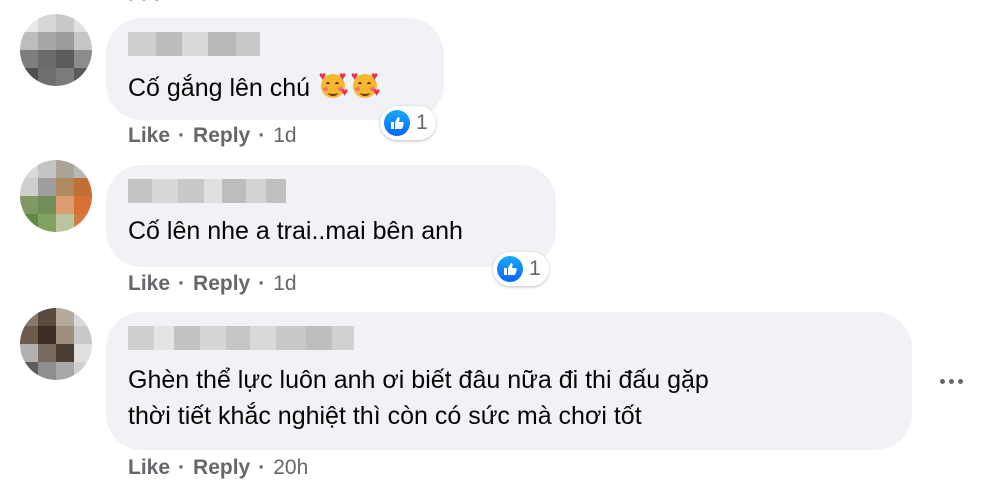 The height and width of the screenshot is (490, 996). I want to click on comment-text: Cố lên nhe a trai..mai bên anh, so click(295, 231).